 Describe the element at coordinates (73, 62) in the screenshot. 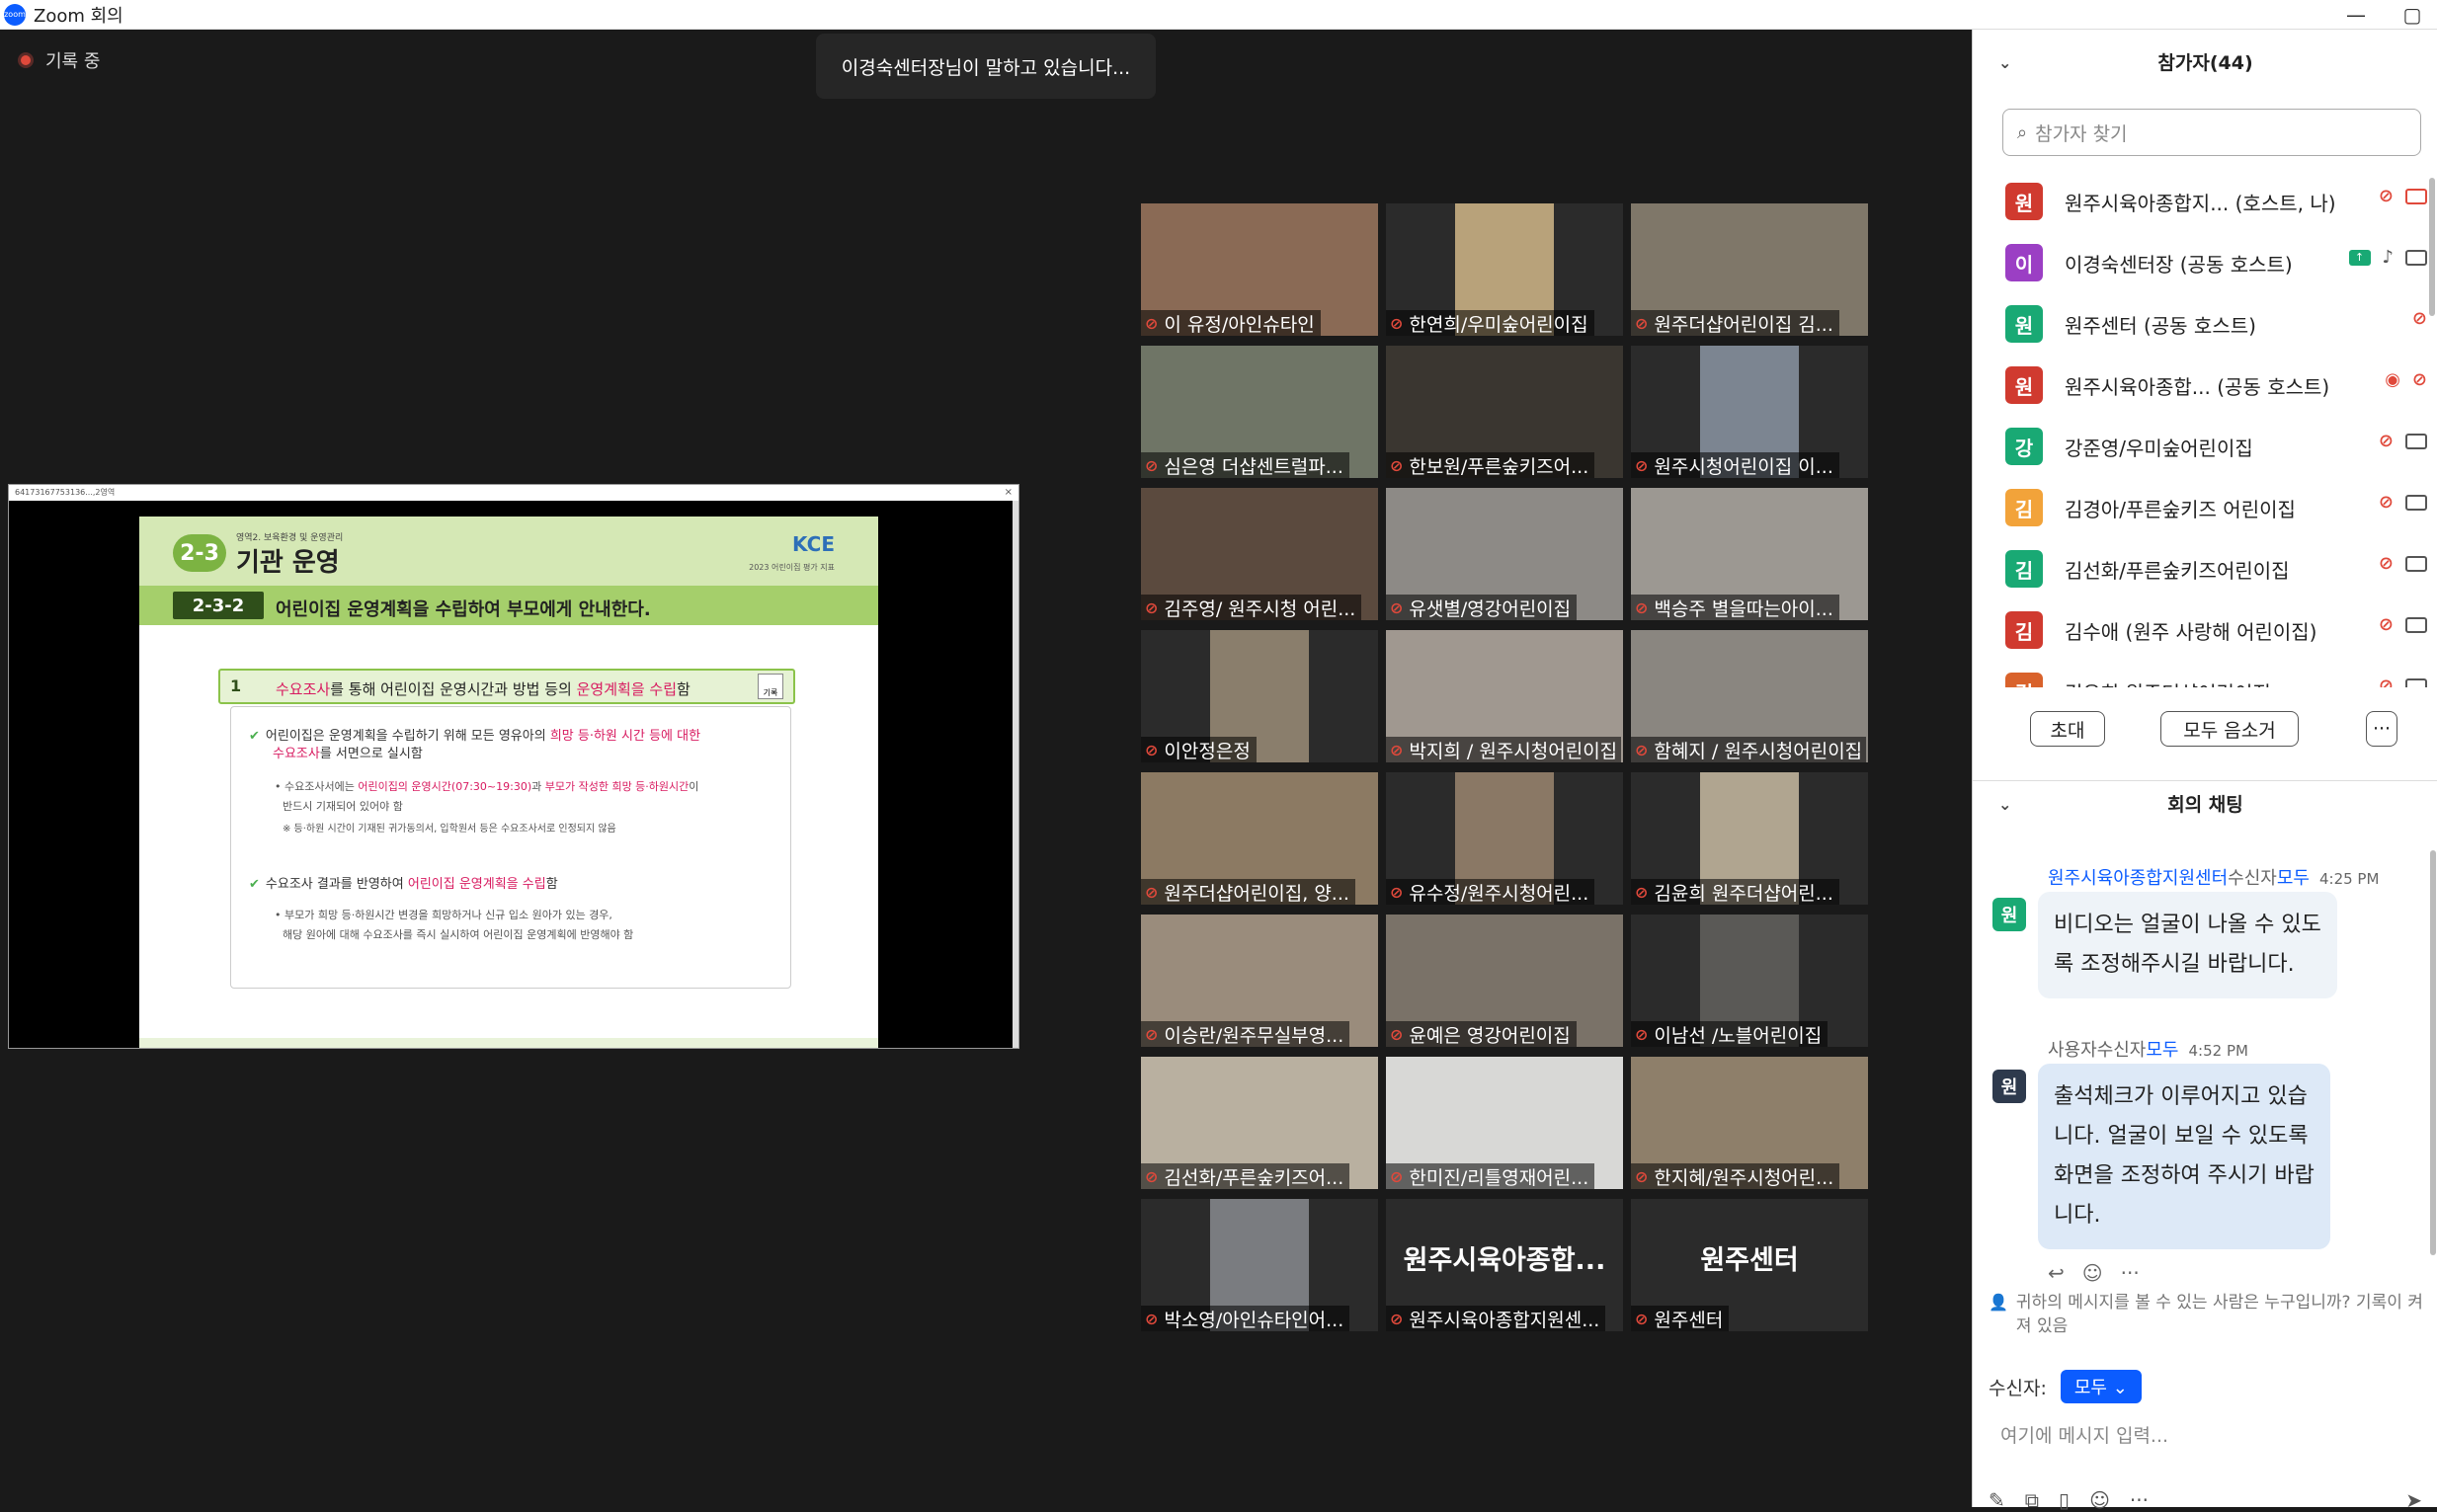

I see `recording-label: 기록 중` at that location.